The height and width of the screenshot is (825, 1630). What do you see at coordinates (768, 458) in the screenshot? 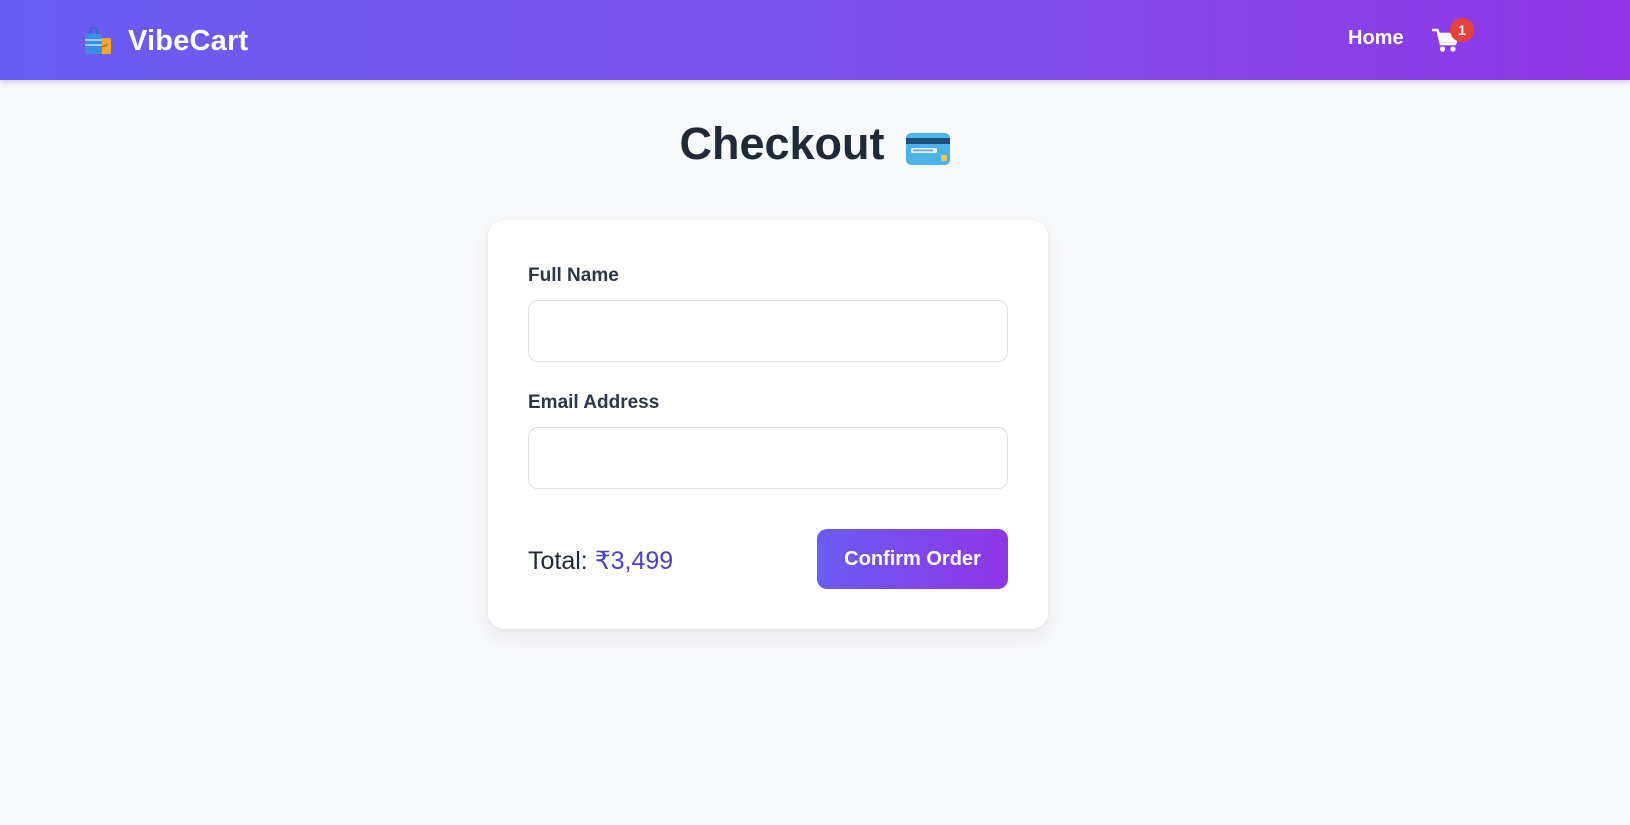
I see `email-input` at bounding box center [768, 458].